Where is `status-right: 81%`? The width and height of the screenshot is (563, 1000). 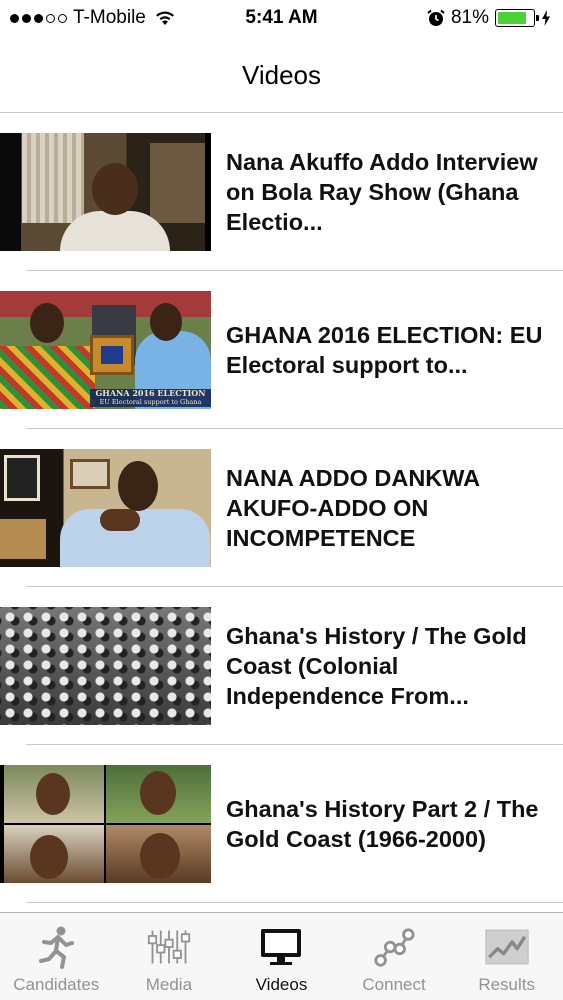 status-right: 81% is located at coordinates (489, 18).